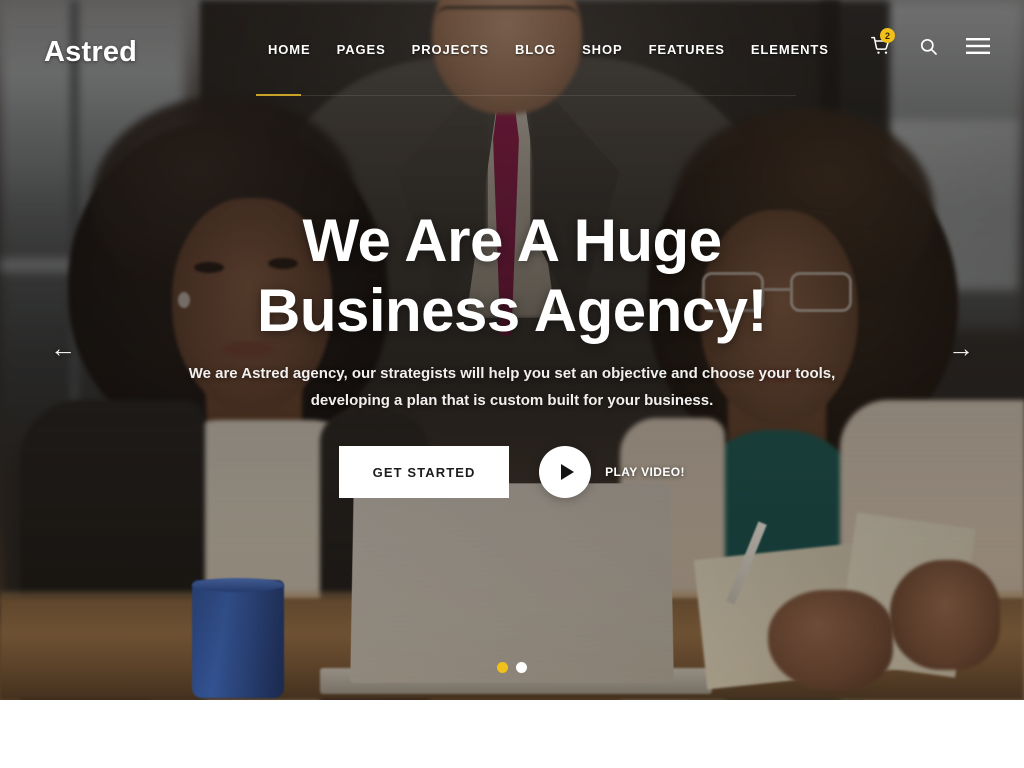 The width and height of the screenshot is (1024, 768). I want to click on hero-headline-line2: Business Agency!, so click(512, 310).